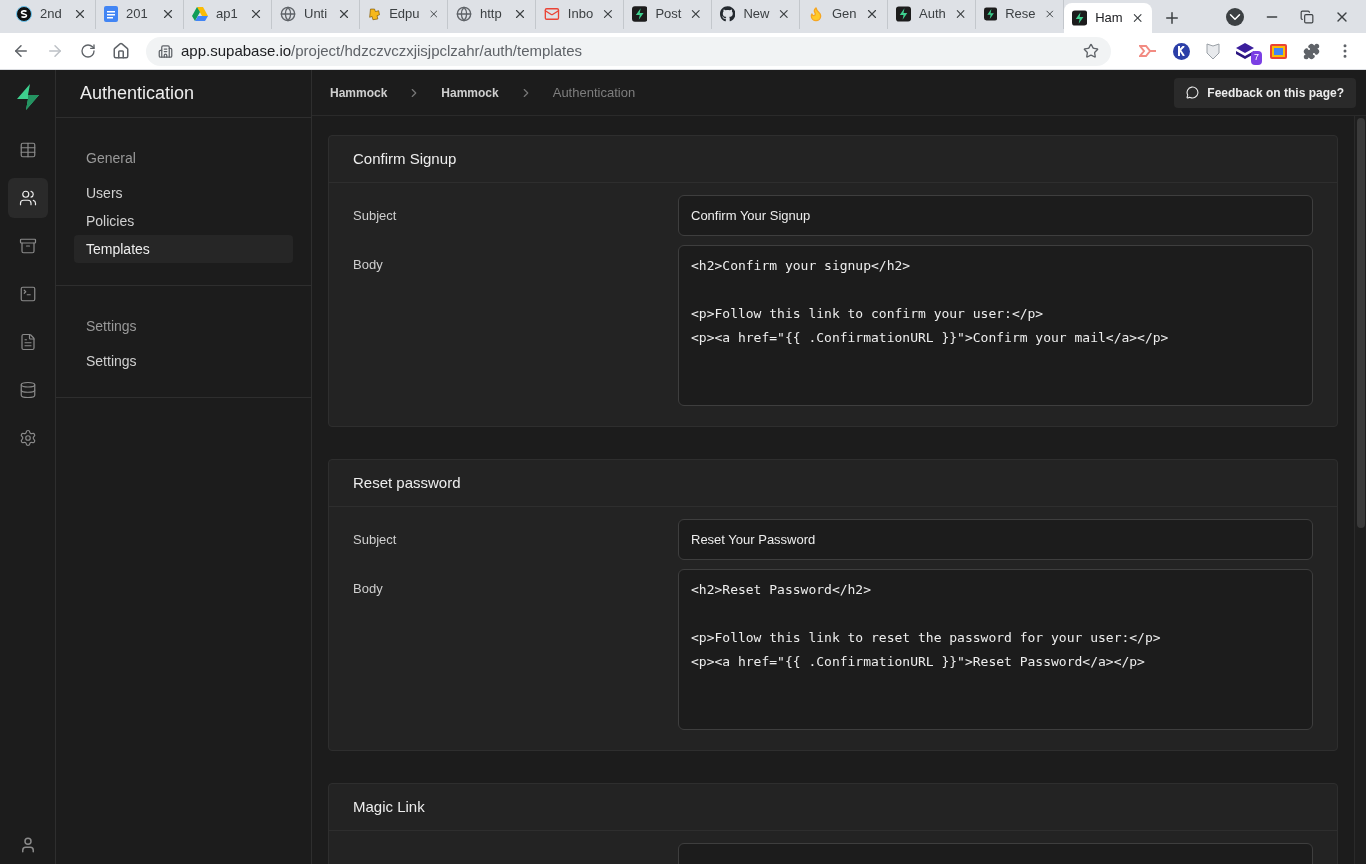  Describe the element at coordinates (1278, 51) in the screenshot. I see `extension-palette-icon` at that location.